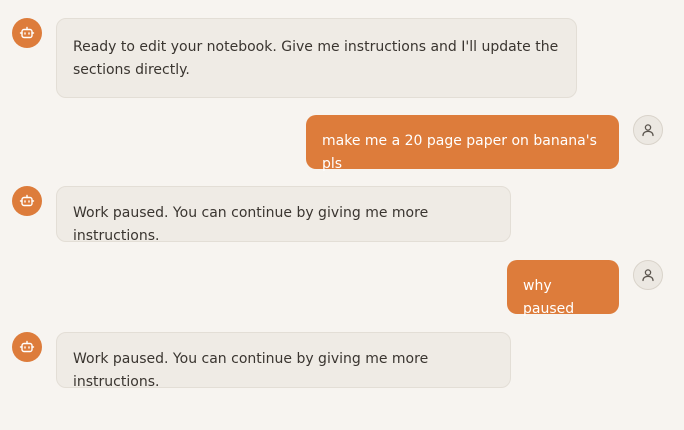  Describe the element at coordinates (563, 288) in the screenshot. I see `user-message-bubble: why paused` at that location.